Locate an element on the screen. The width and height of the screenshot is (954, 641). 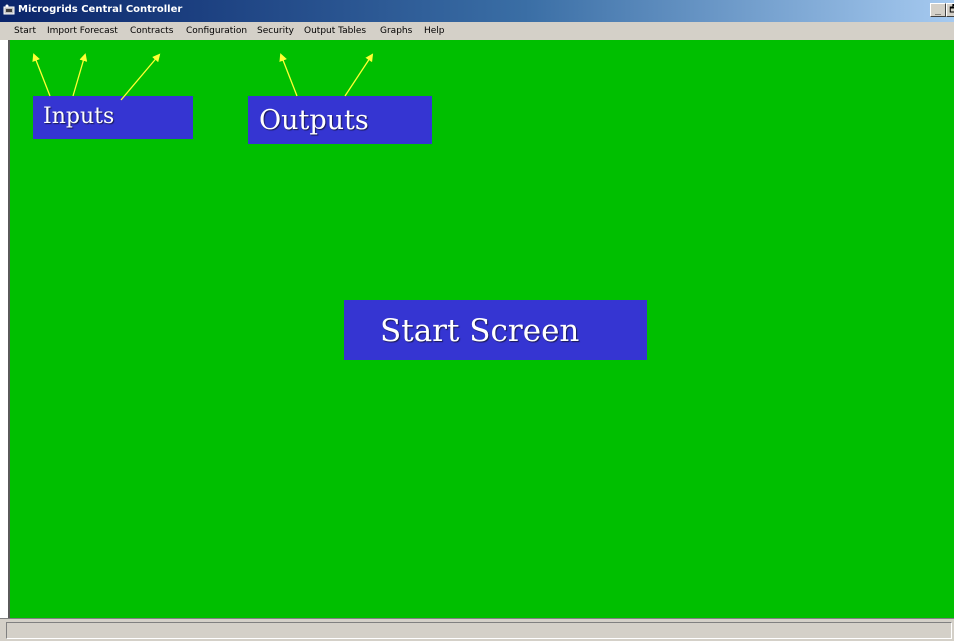
menu-item-contracts: Contracts is located at coordinates (151, 31).